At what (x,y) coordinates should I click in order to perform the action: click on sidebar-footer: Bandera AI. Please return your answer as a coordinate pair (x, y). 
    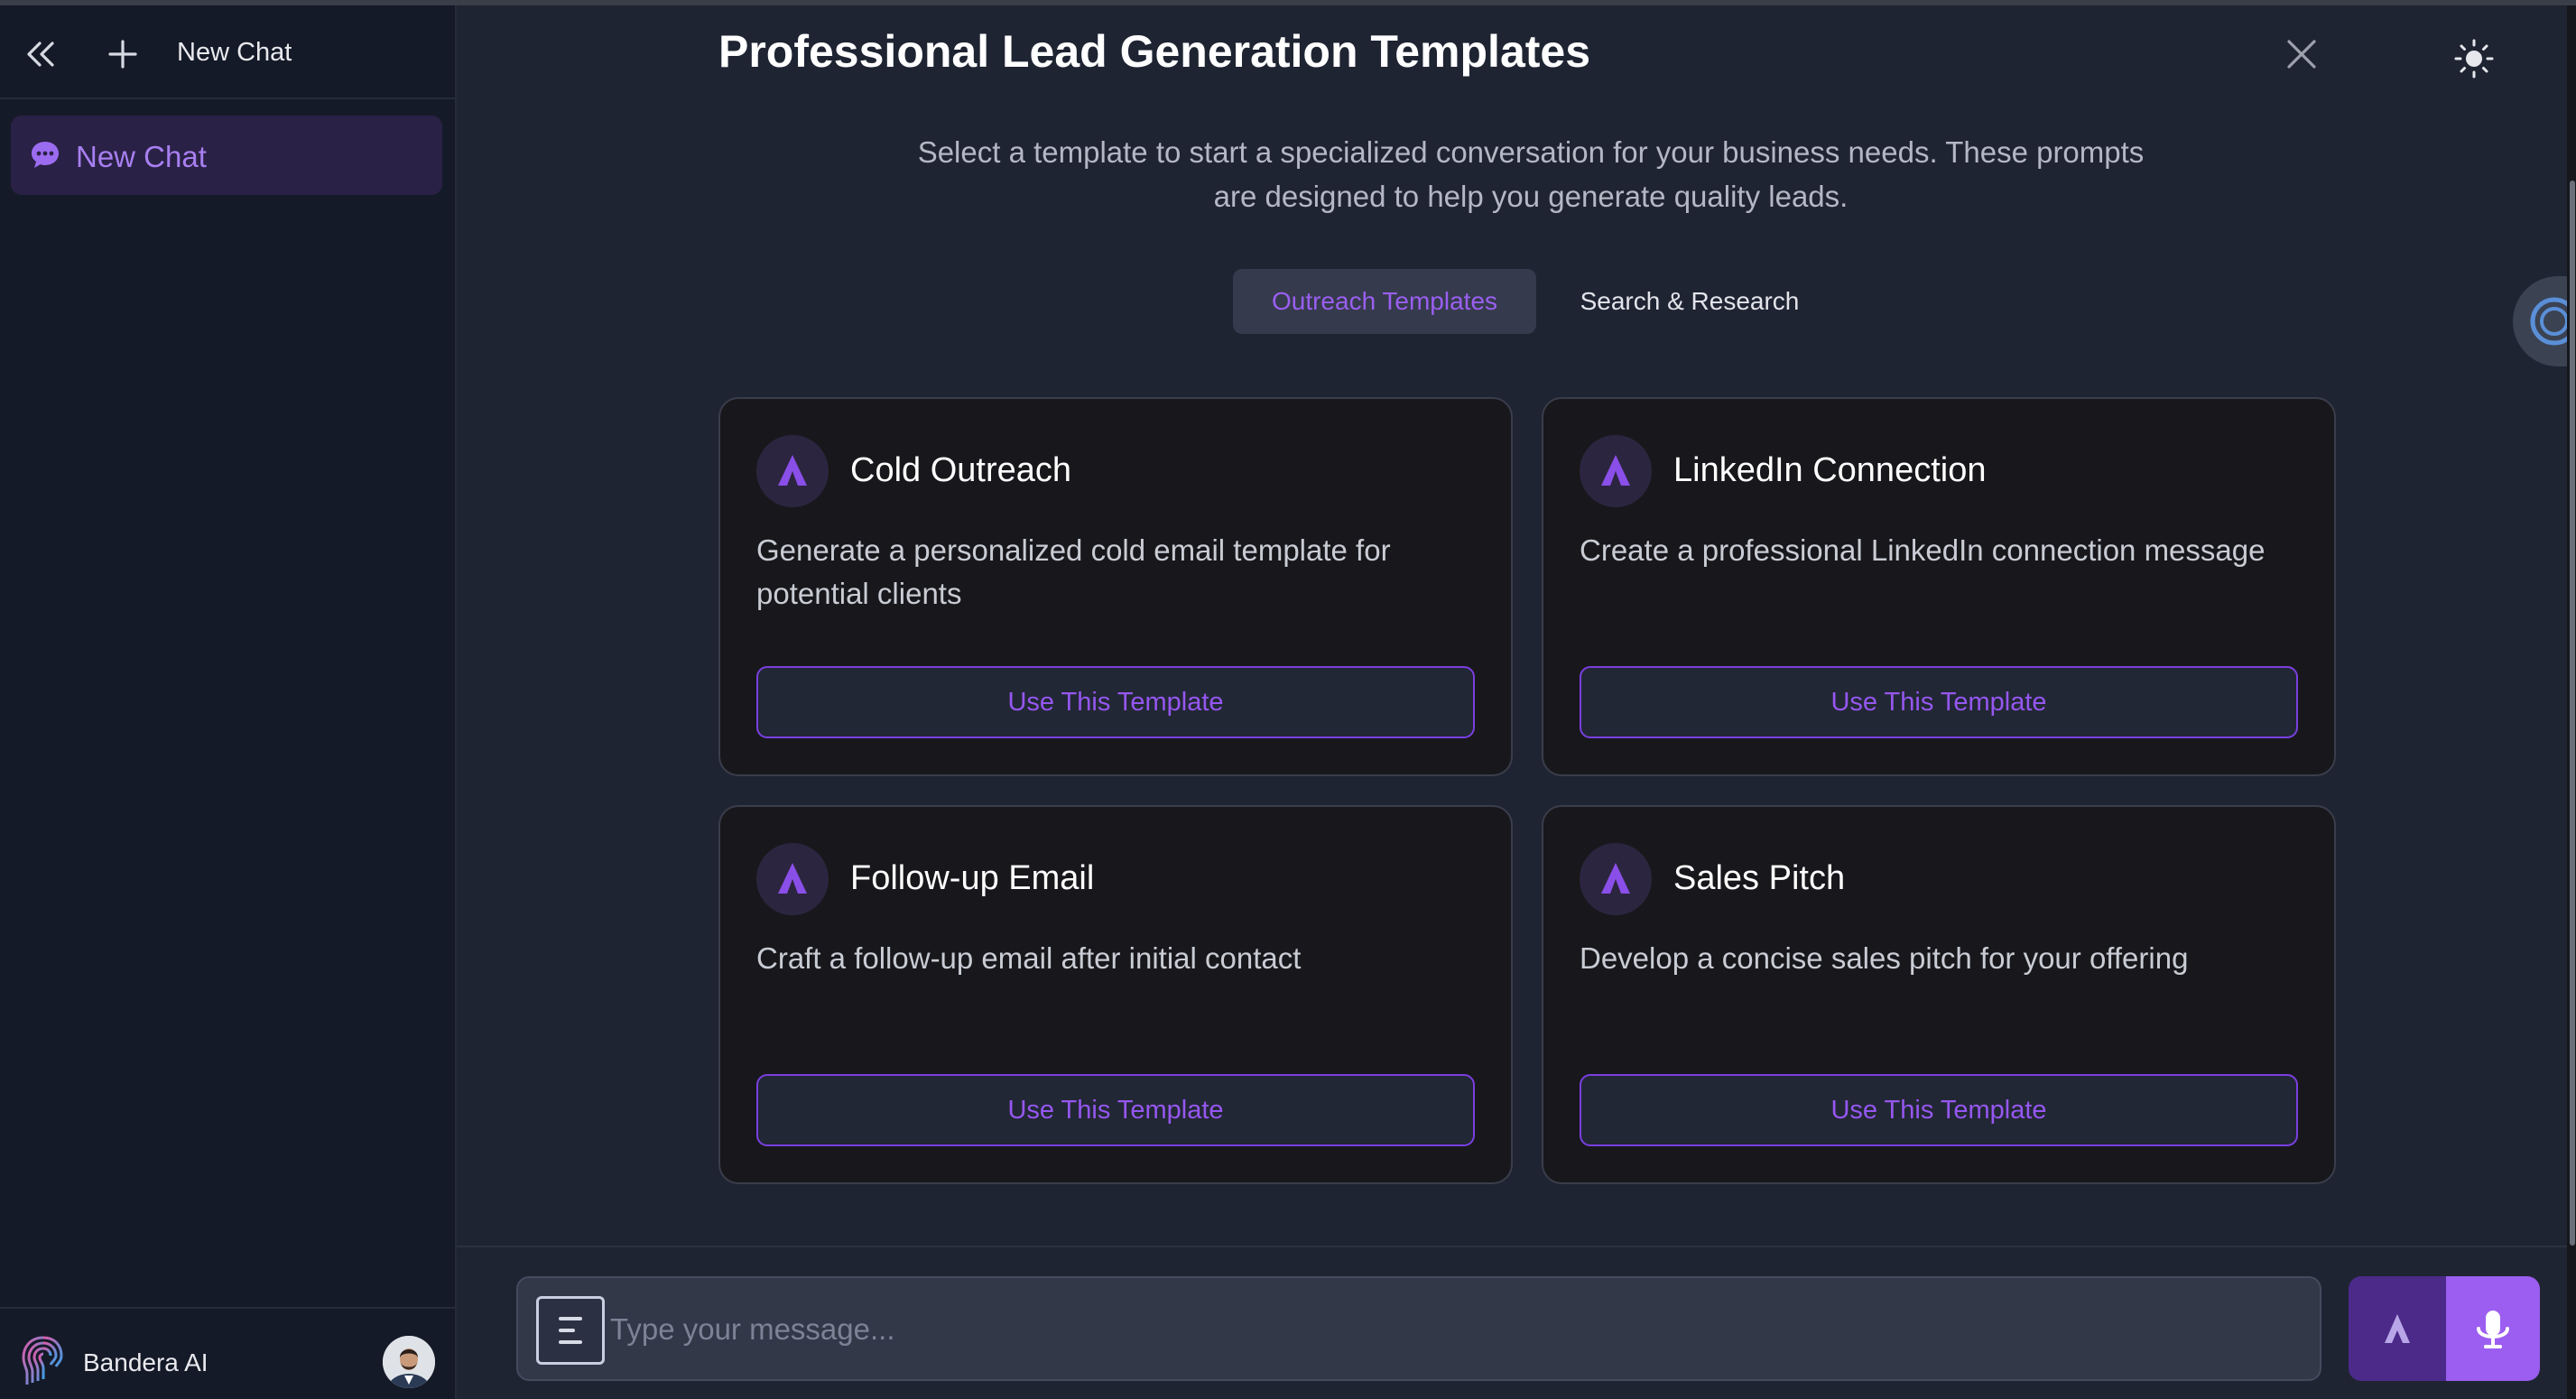
    Looking at the image, I should click on (227, 1353).